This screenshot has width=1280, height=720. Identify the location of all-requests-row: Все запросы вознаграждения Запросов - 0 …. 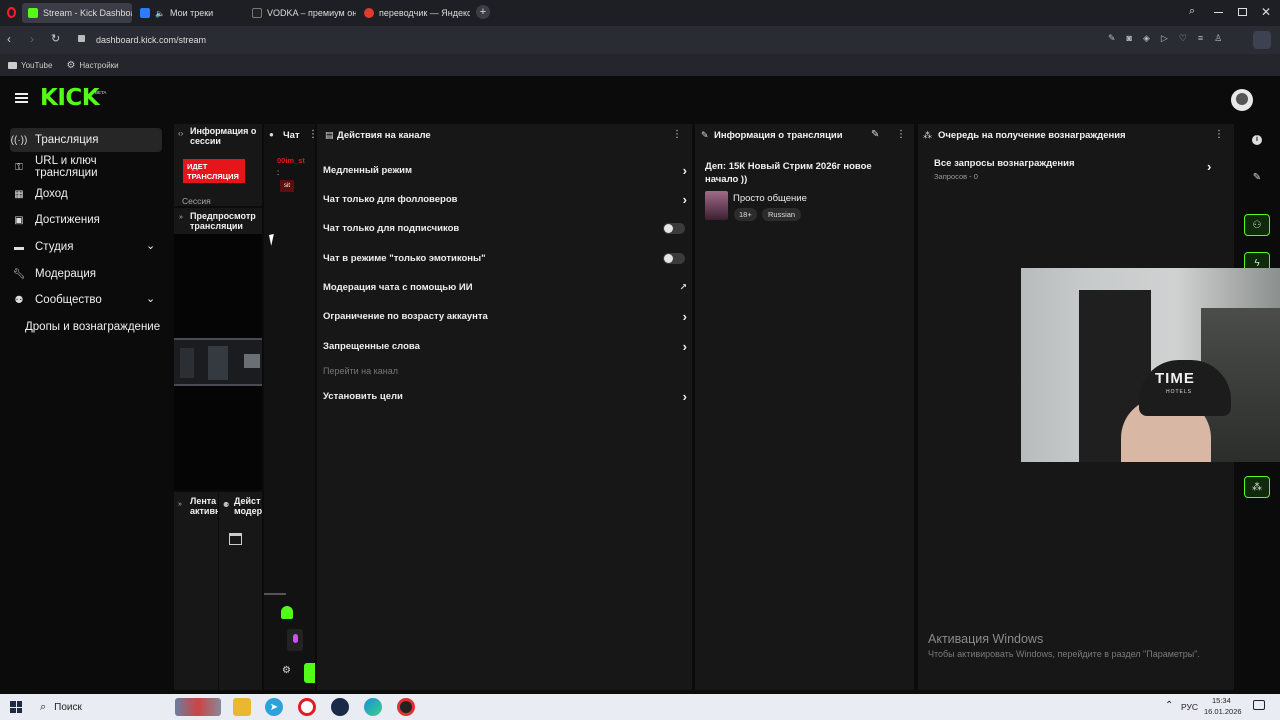
(1076, 169).